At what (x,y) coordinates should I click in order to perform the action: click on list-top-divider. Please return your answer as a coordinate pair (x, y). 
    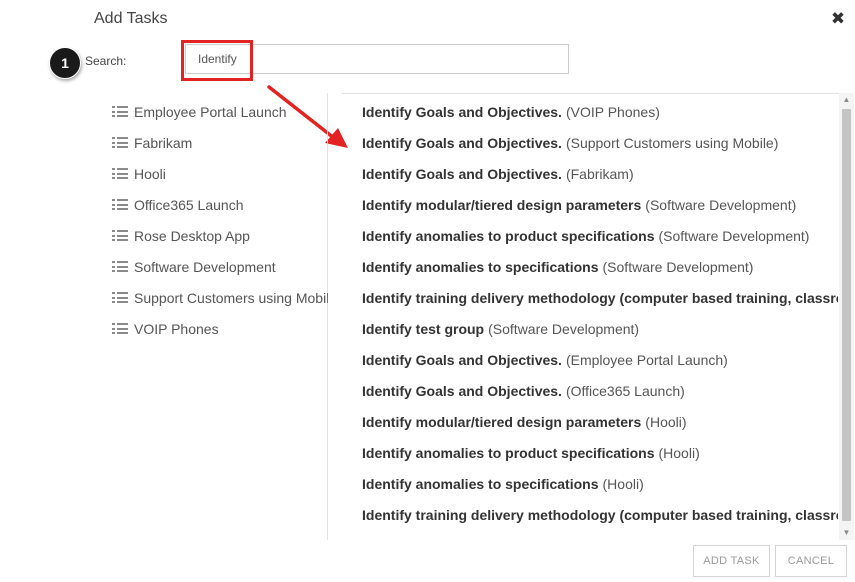
    Looking at the image, I should click on (592, 93).